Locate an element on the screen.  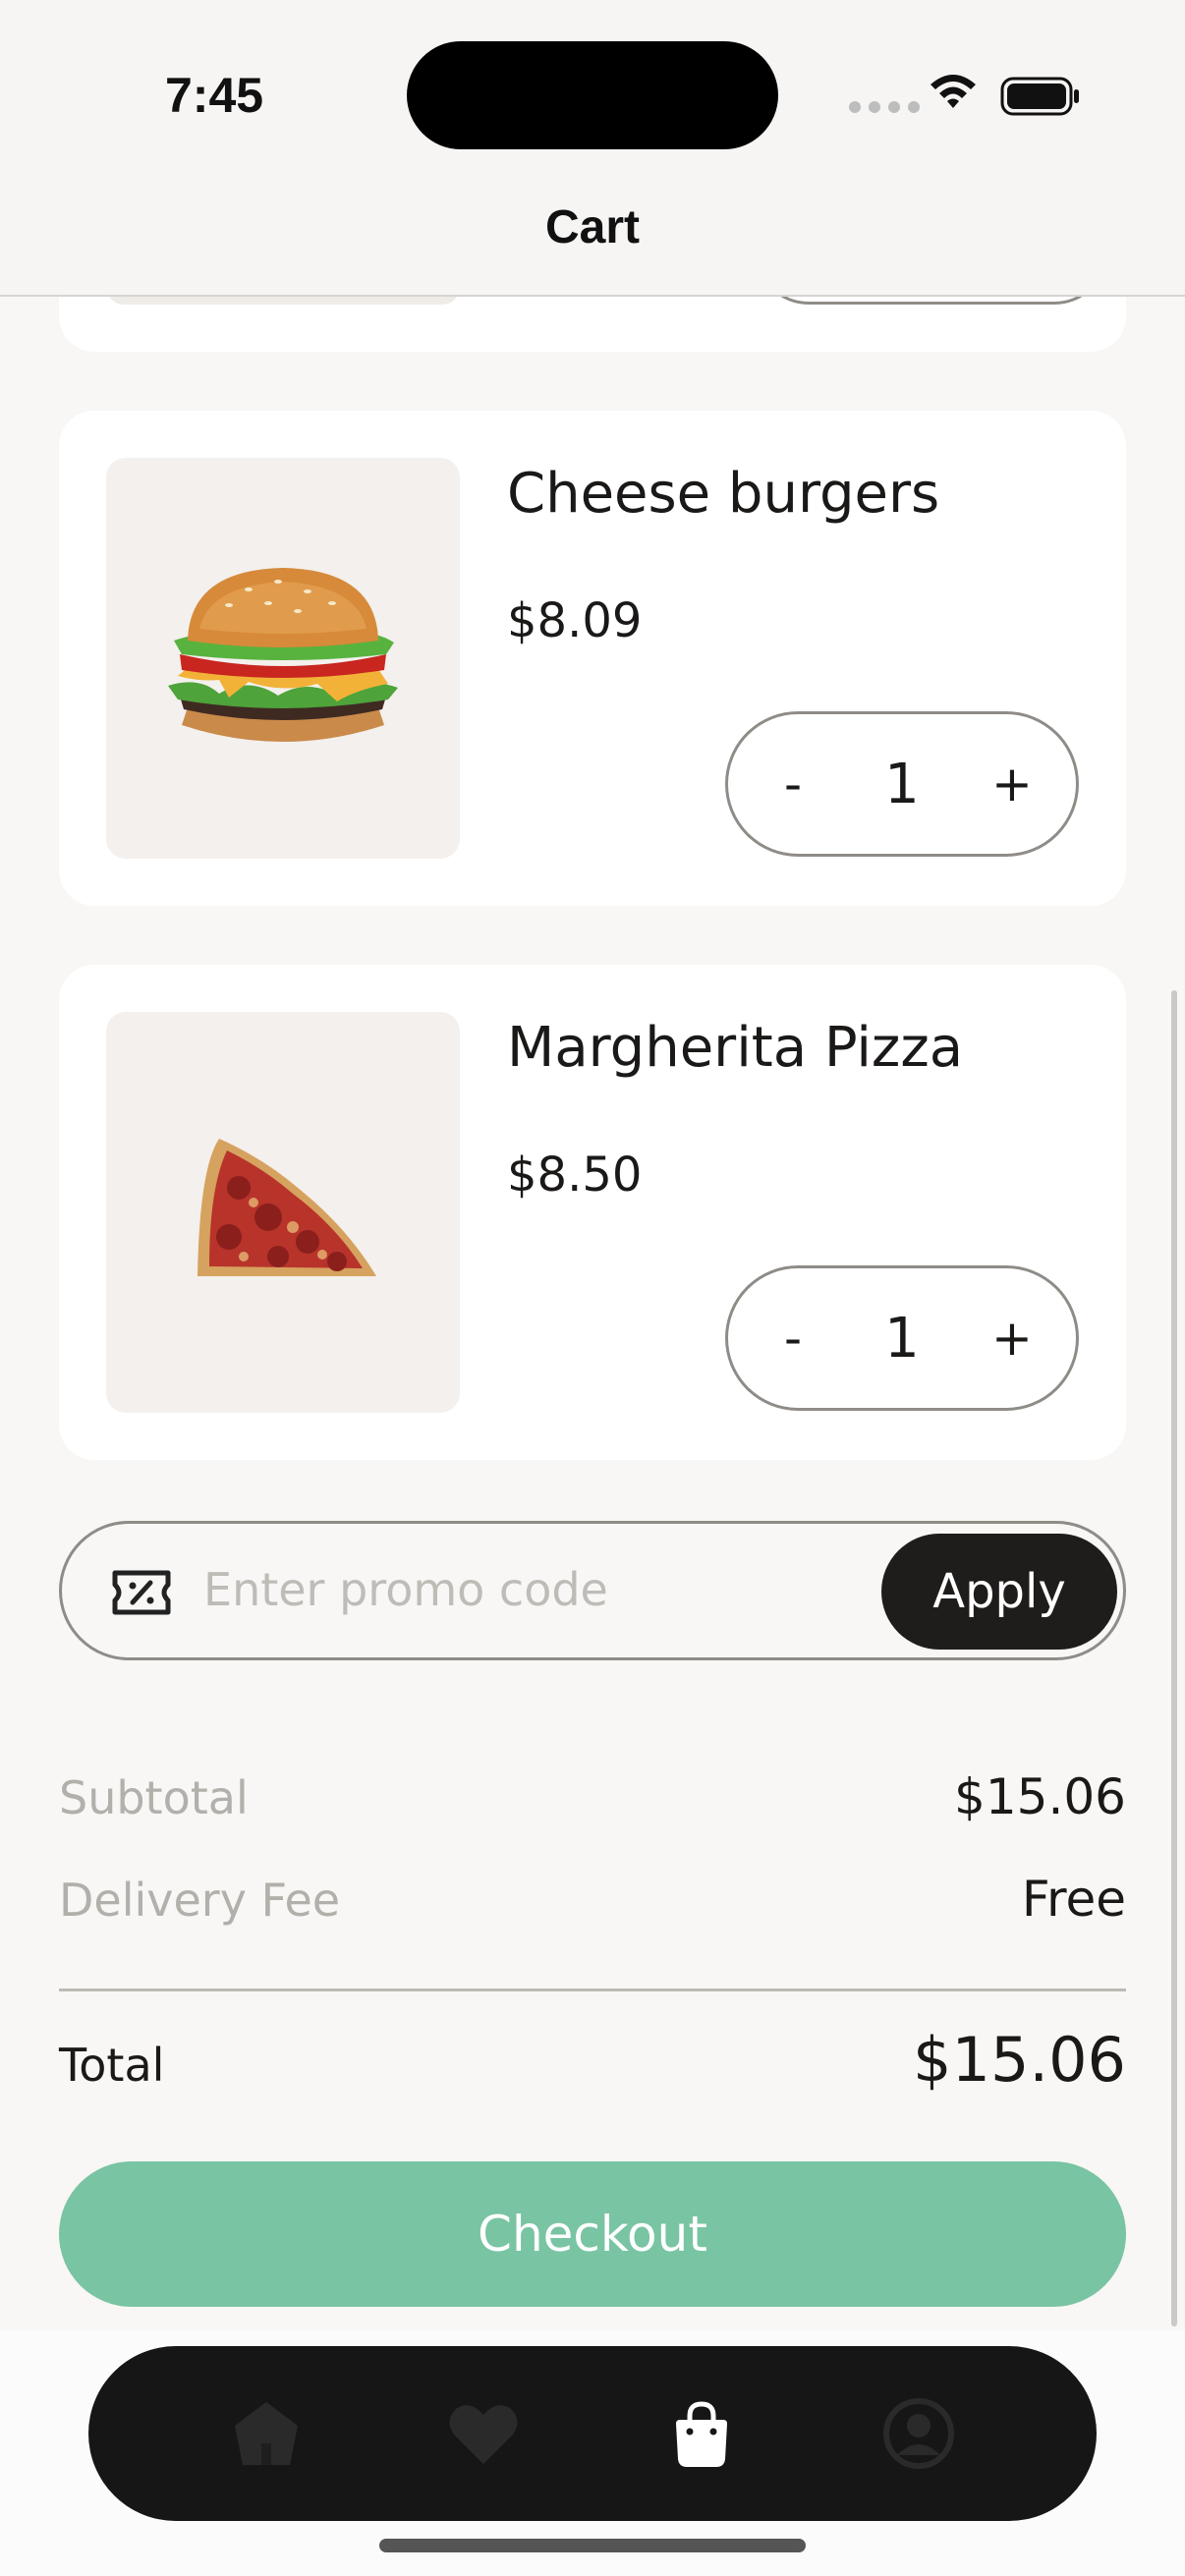
tab-home is located at coordinates (266, 2433).